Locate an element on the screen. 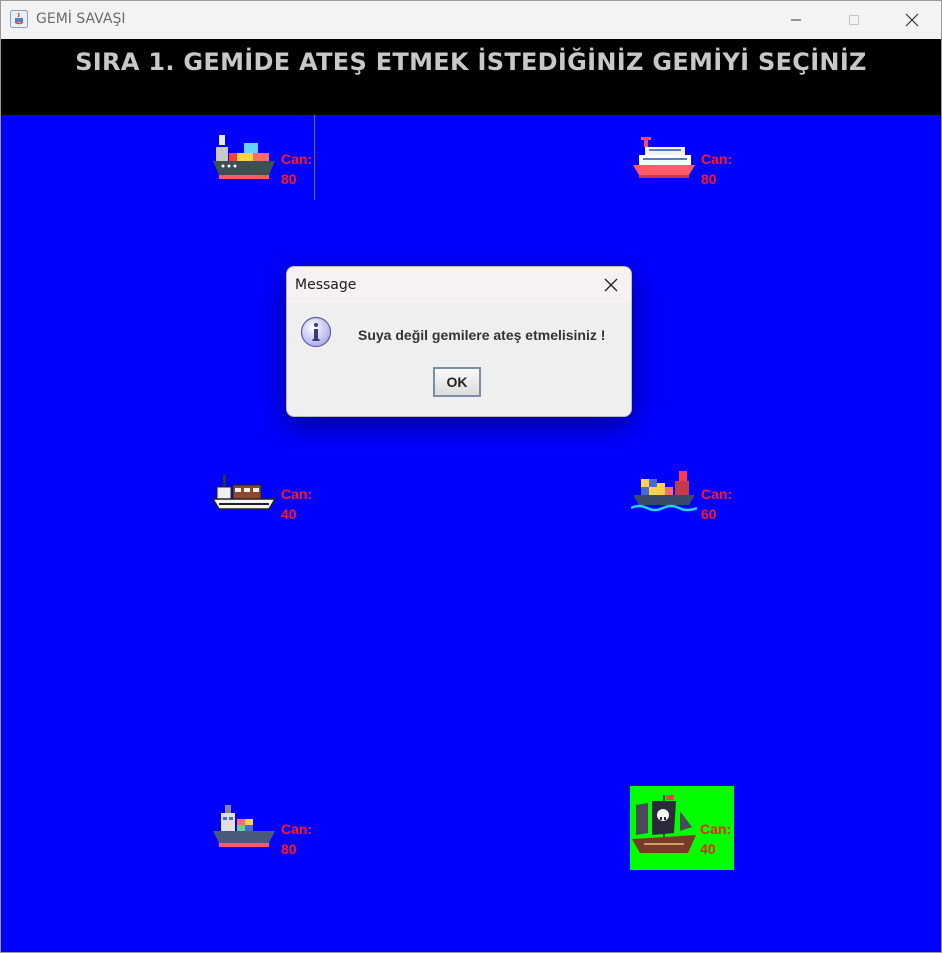 Image resolution: width=942 pixels, height=953 pixels. ship-5-health: Can: 80 is located at coordinates (296, 839).